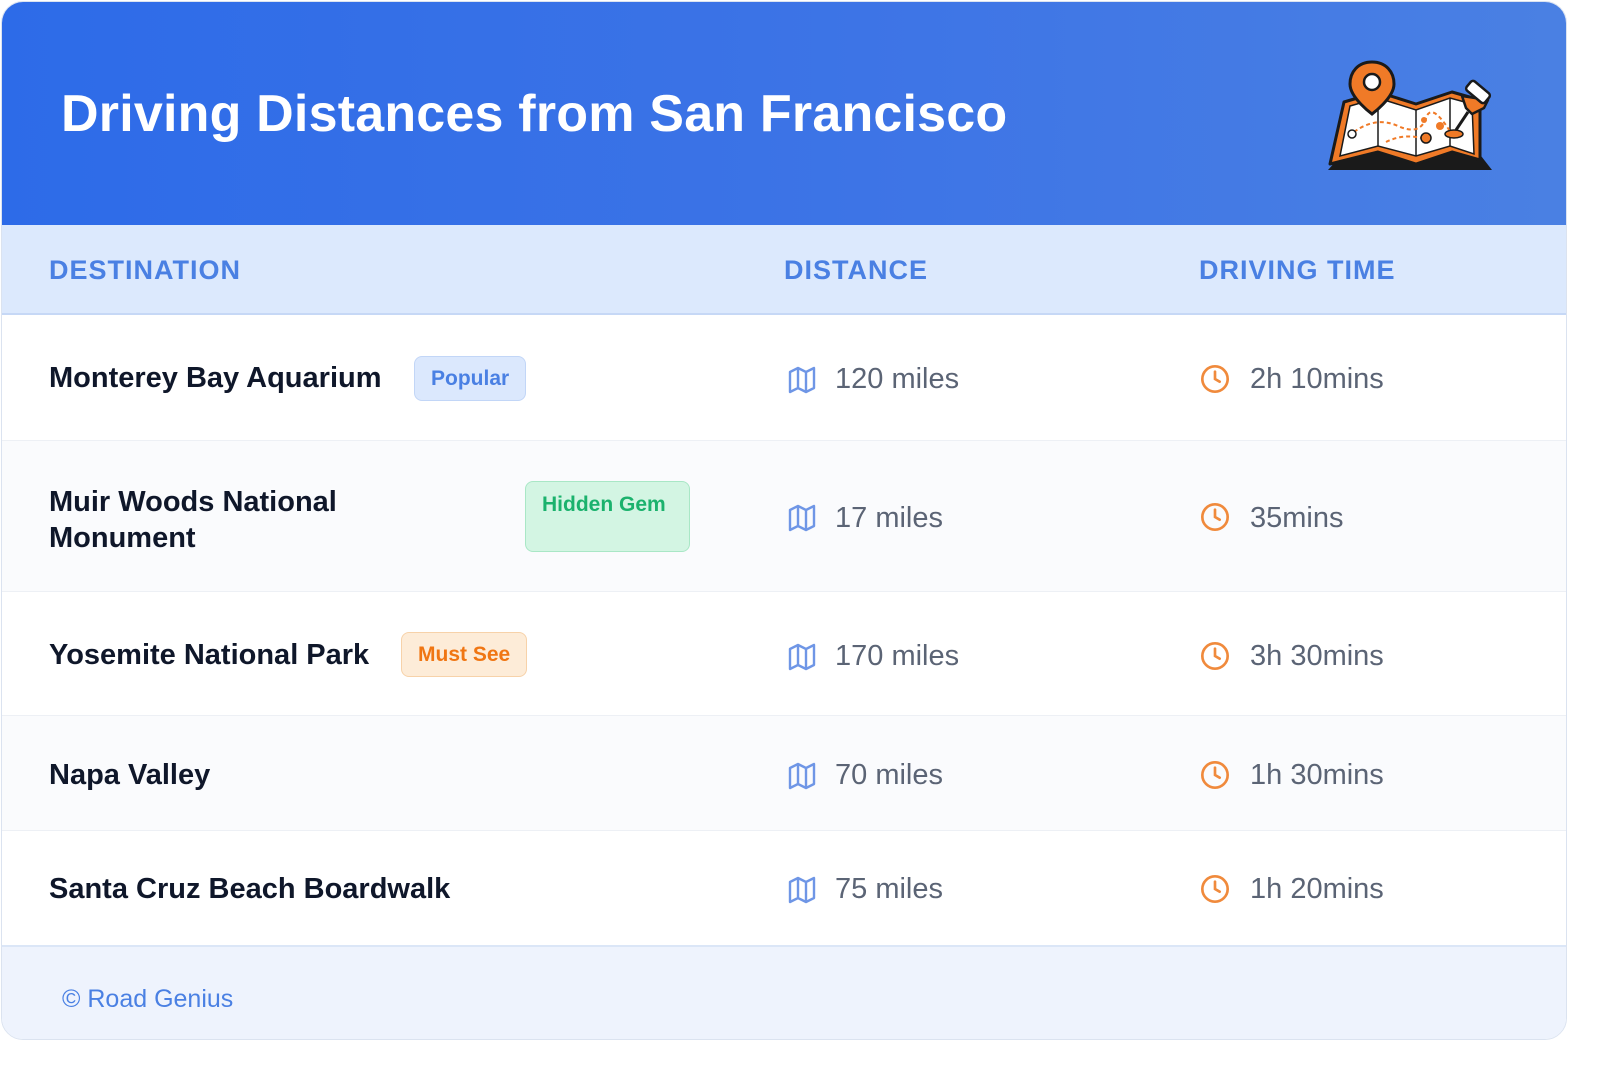 This screenshot has height=1066, width=1604. What do you see at coordinates (1317, 775) in the screenshot?
I see `driving-time-value: 1h 30mins` at bounding box center [1317, 775].